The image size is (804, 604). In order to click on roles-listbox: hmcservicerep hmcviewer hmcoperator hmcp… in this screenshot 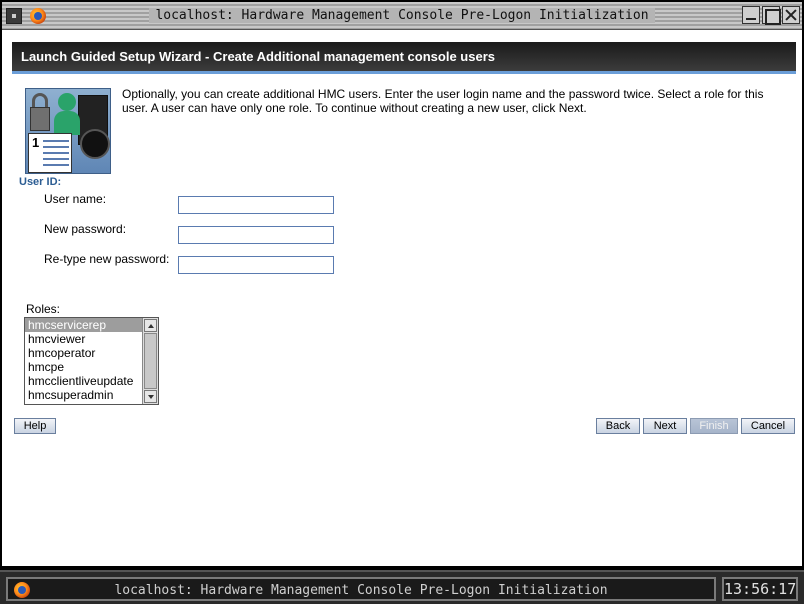, I will do `click(91, 361)`.